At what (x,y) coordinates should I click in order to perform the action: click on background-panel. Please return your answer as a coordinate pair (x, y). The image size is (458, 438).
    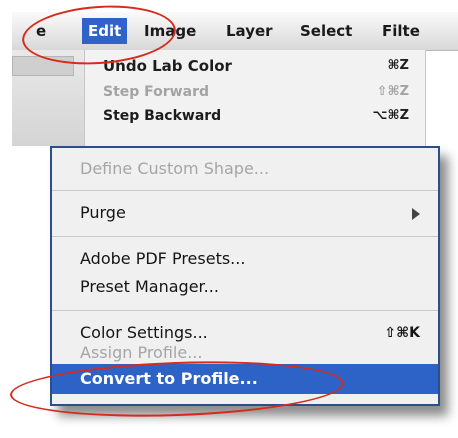
    Looking at the image, I should click on (48, 98).